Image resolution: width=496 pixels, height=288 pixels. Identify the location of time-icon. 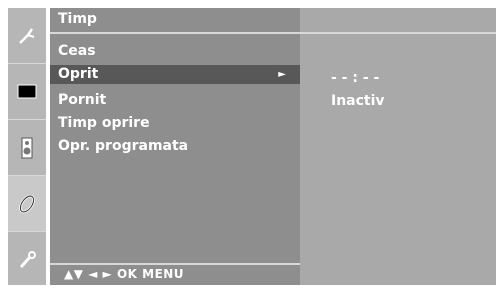
(27, 203).